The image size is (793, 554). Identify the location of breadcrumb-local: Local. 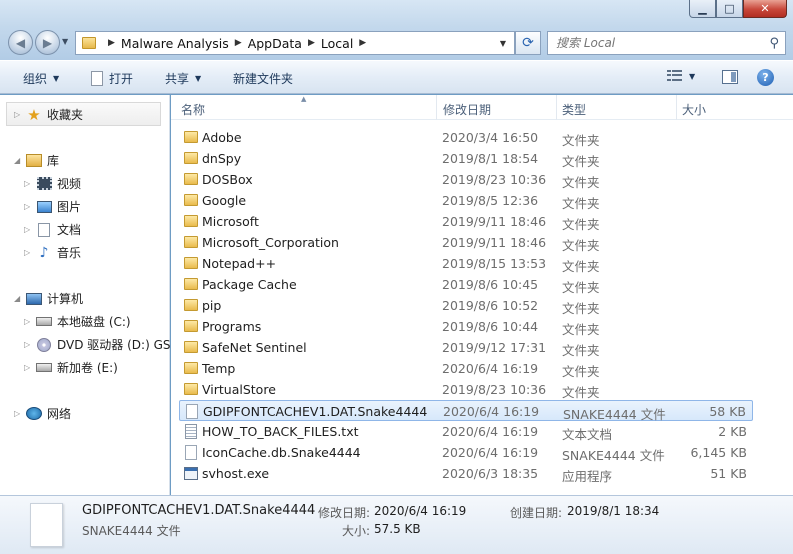
(337, 43).